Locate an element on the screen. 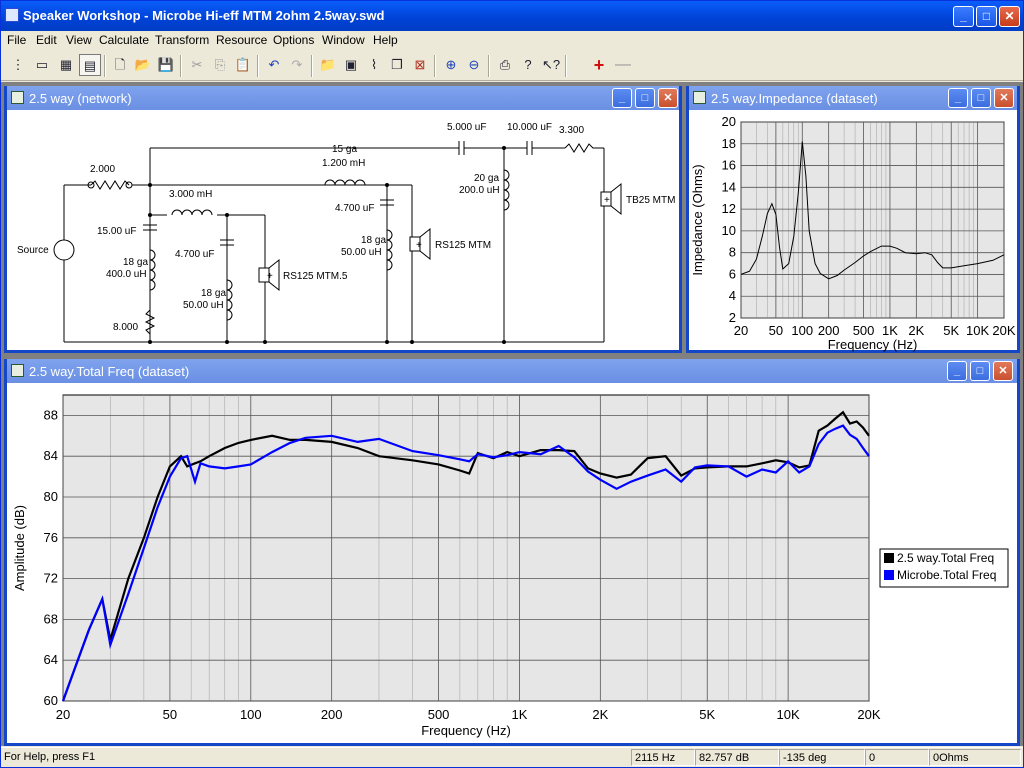  menu-options: Options is located at coordinates (293, 40).